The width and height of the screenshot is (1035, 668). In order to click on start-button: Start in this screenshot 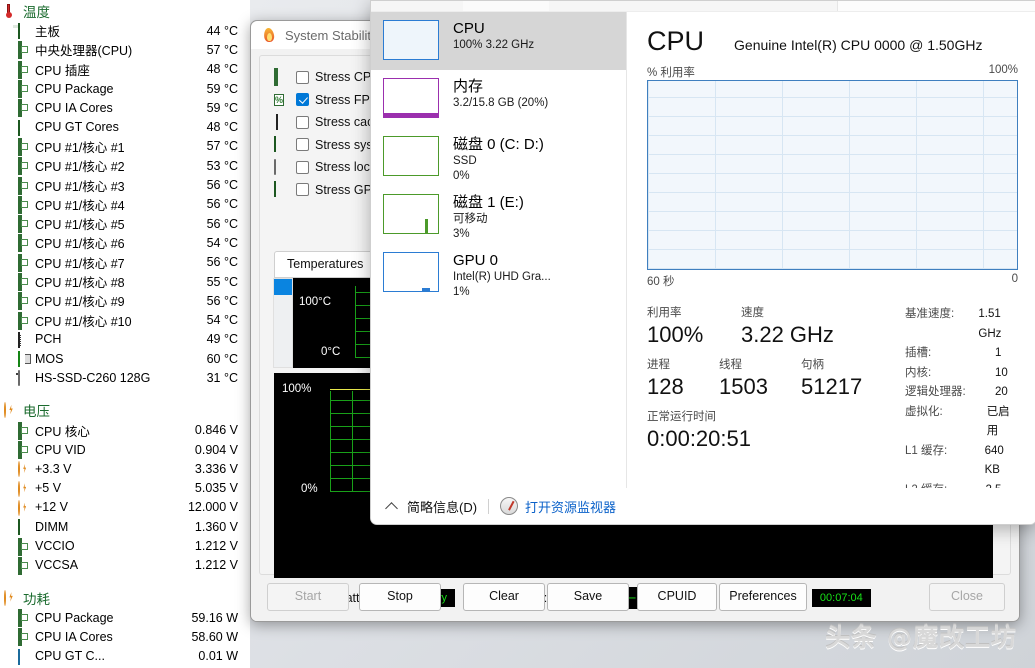, I will do `click(308, 597)`.